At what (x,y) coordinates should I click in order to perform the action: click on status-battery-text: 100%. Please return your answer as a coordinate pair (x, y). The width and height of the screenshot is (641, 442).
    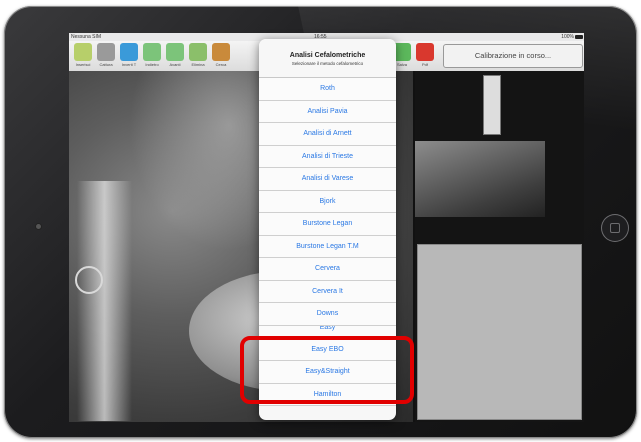
    Looking at the image, I should click on (567, 37).